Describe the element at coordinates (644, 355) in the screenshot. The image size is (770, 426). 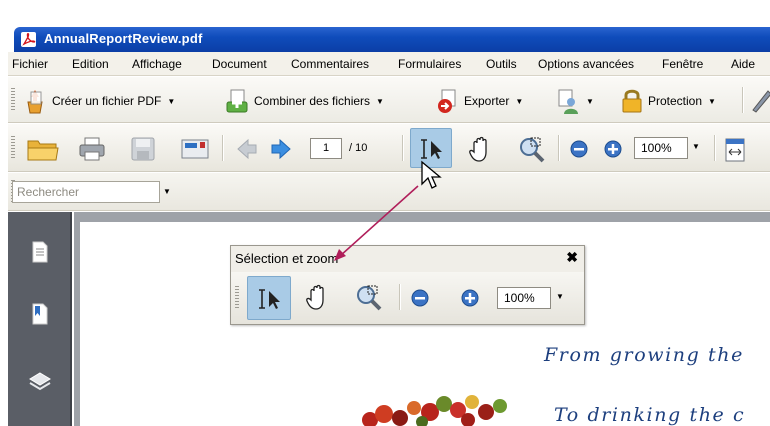
I see `document-text-line: From growing the` at that location.